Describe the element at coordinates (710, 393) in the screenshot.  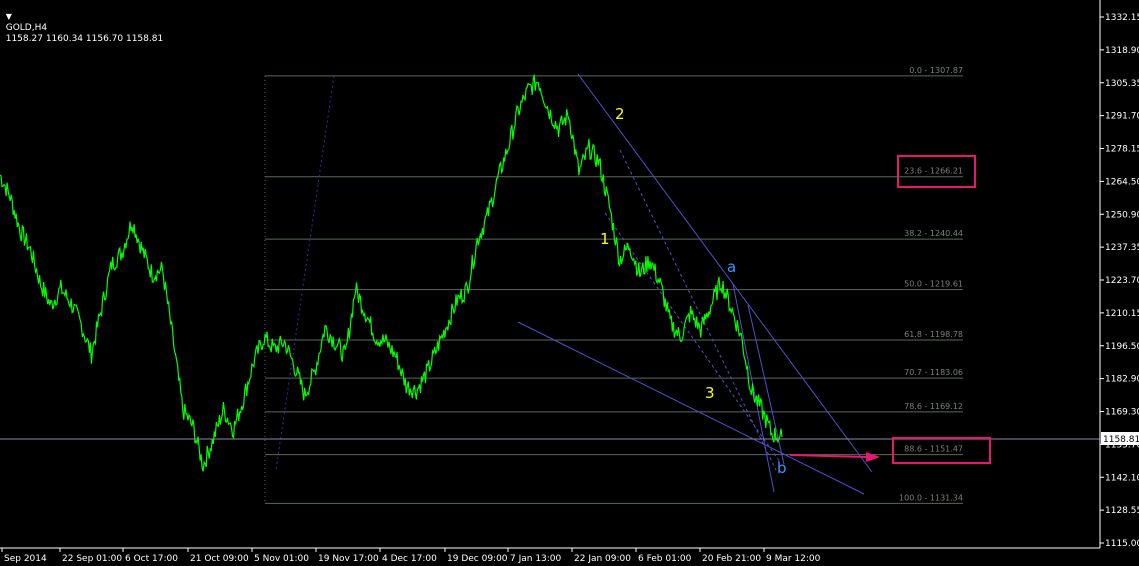
I see `wave-3-label: 3` at that location.